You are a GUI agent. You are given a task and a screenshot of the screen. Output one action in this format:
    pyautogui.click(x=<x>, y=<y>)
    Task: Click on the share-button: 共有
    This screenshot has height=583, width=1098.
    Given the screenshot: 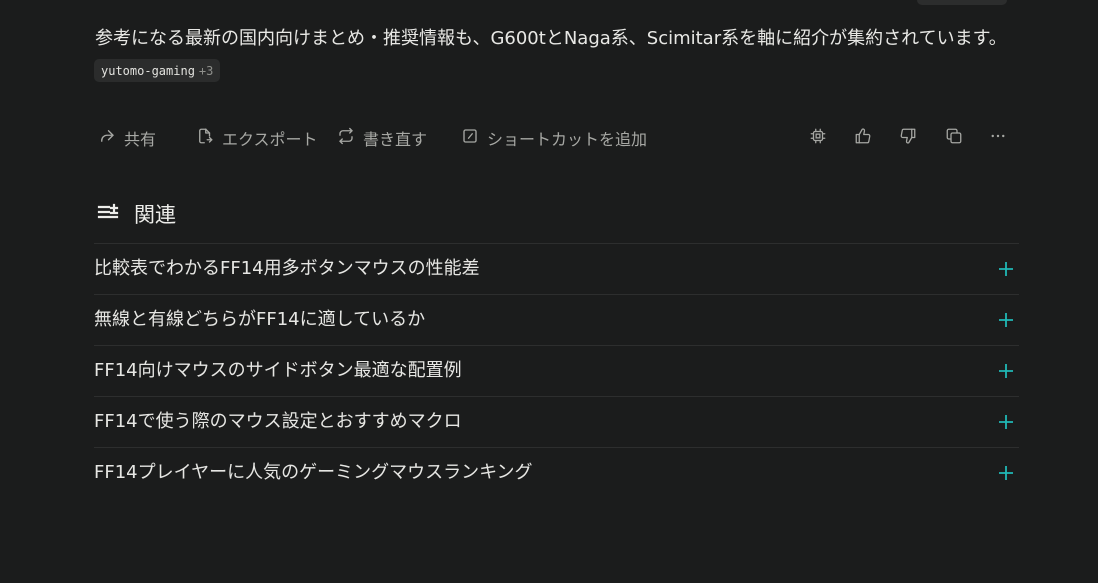 What is the action you would take?
    pyautogui.click(x=127, y=138)
    